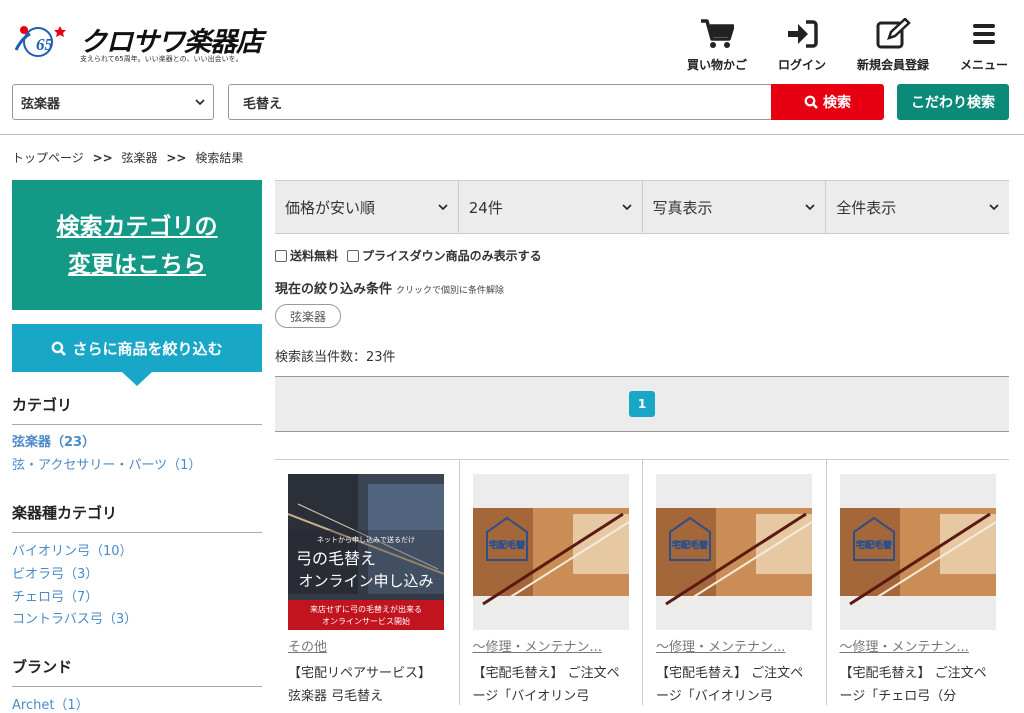 This screenshot has width=1024, height=713. What do you see at coordinates (41, 104) in the screenshot?
I see `category-select-value: 弦楽器` at bounding box center [41, 104].